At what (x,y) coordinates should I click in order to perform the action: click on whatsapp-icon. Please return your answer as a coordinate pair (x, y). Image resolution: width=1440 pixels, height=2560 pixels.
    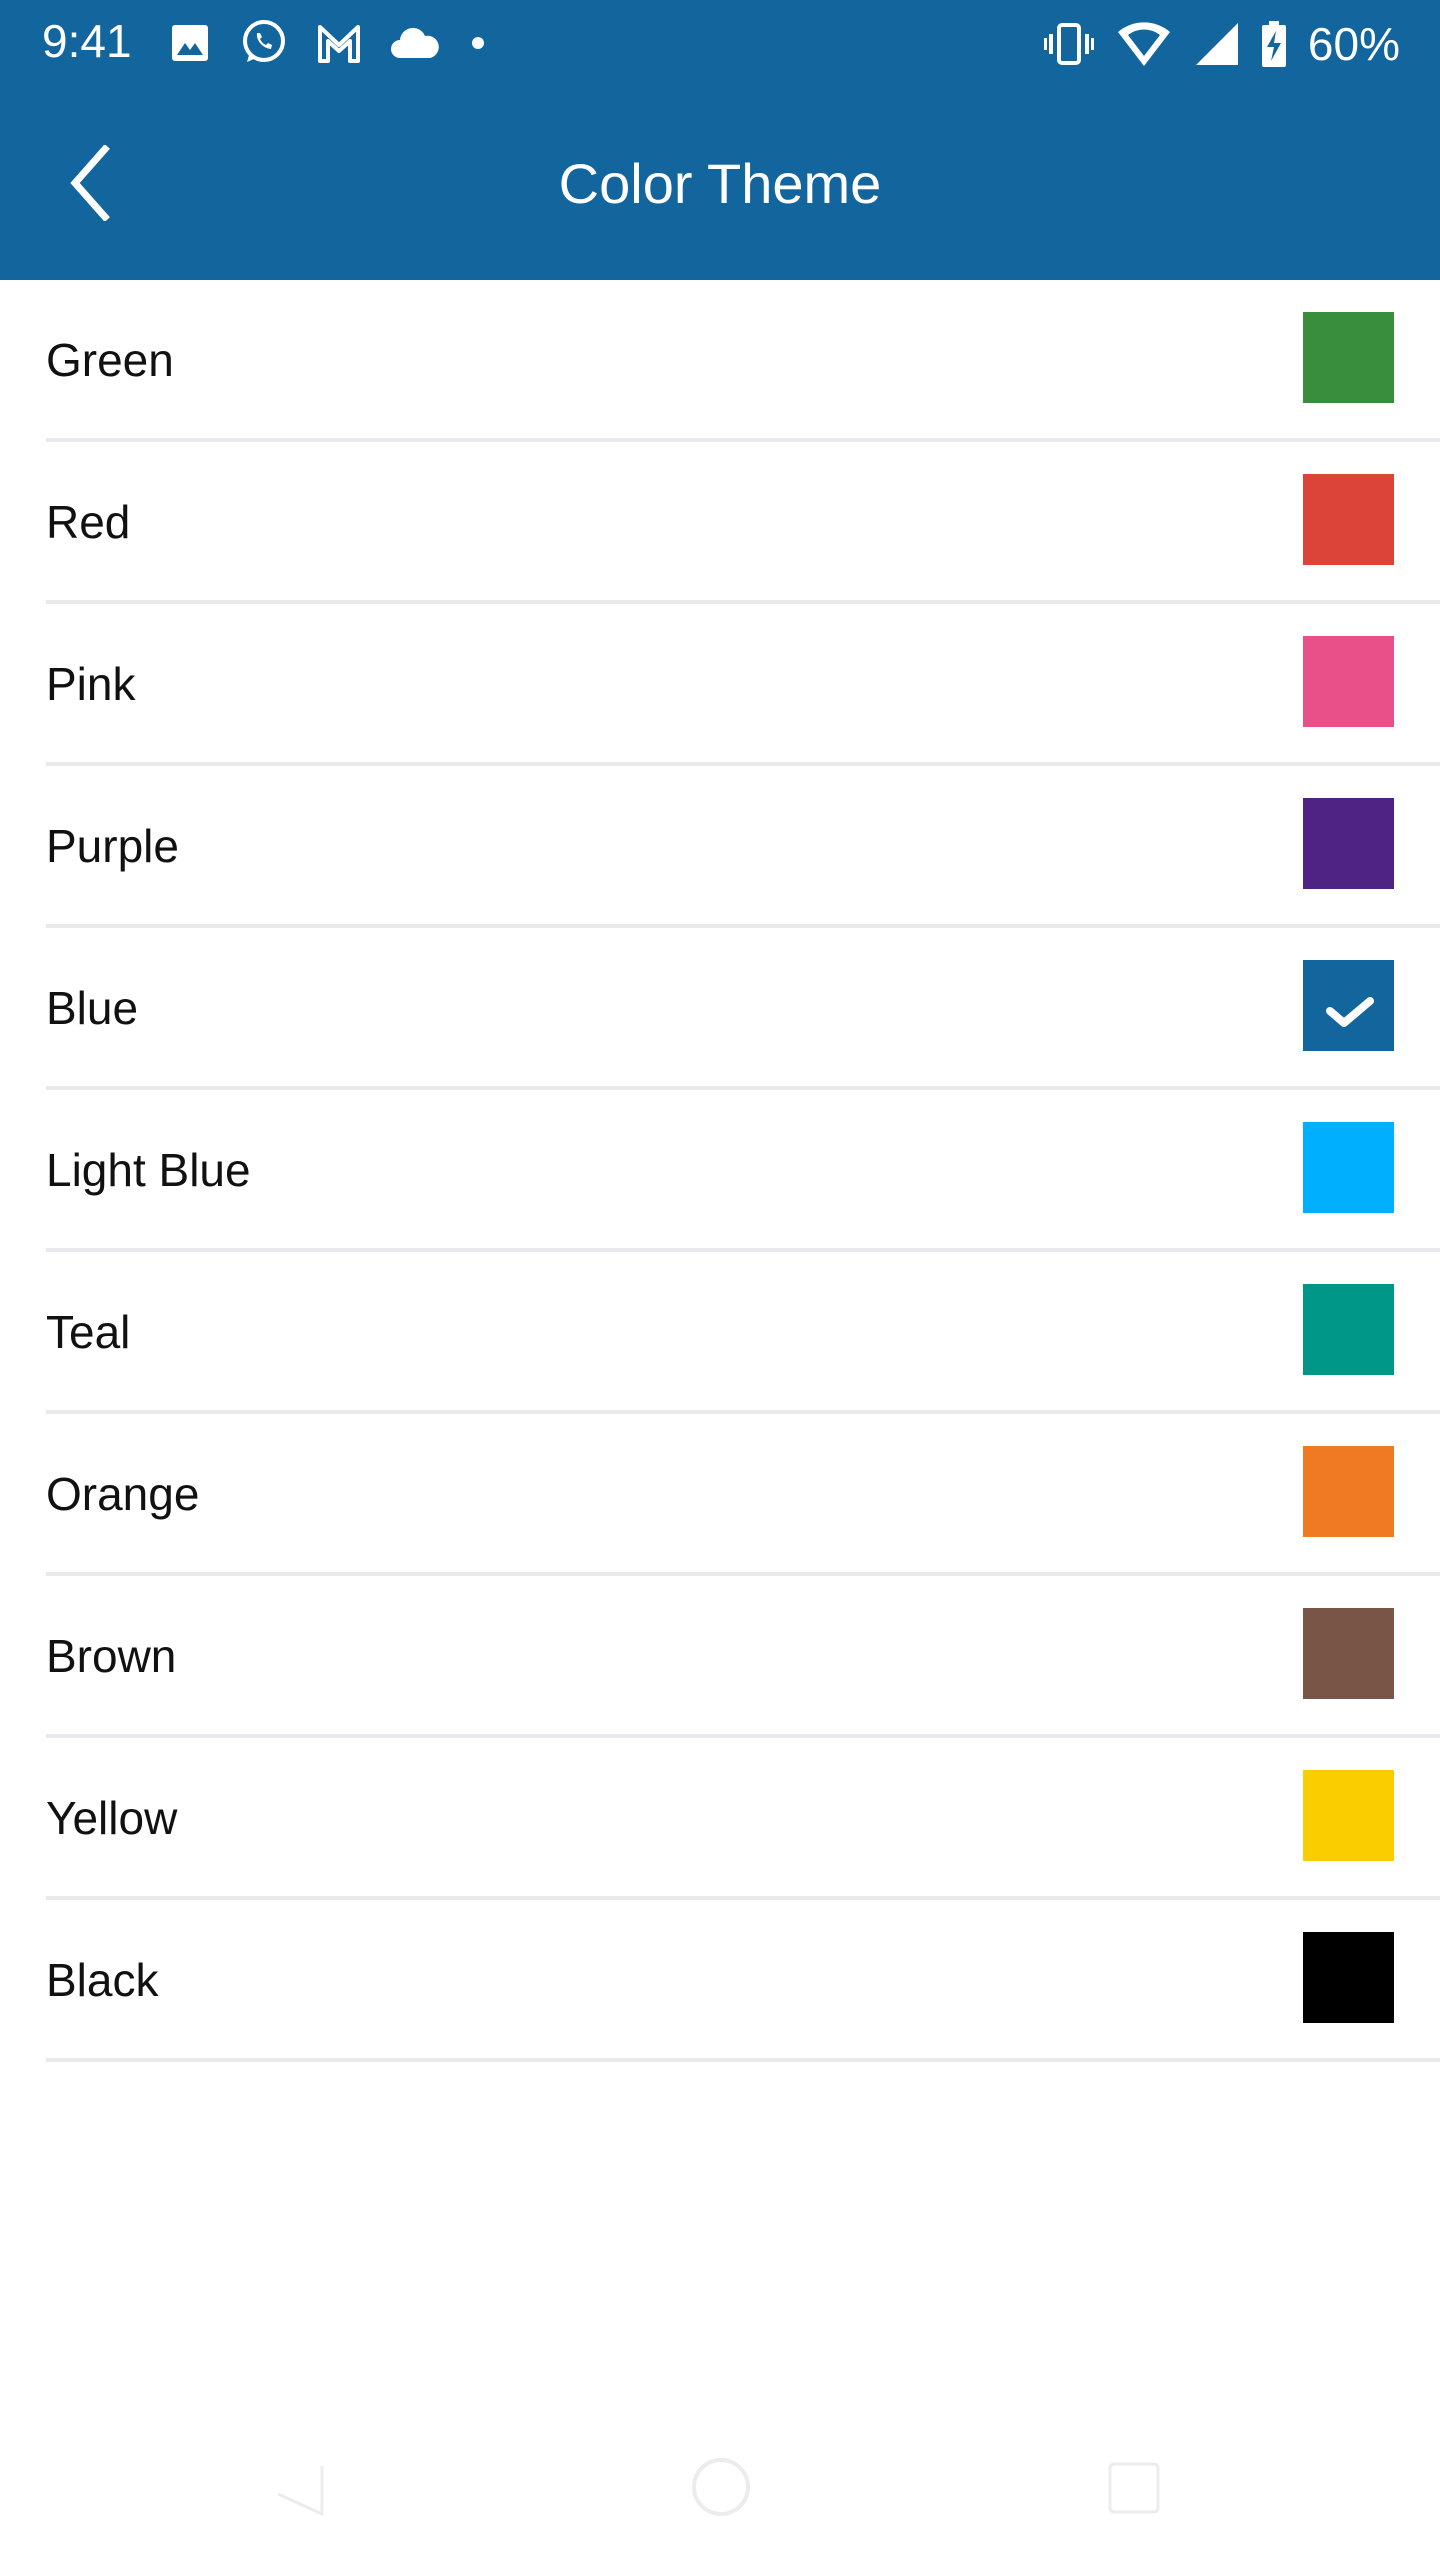
    Looking at the image, I should click on (263, 43).